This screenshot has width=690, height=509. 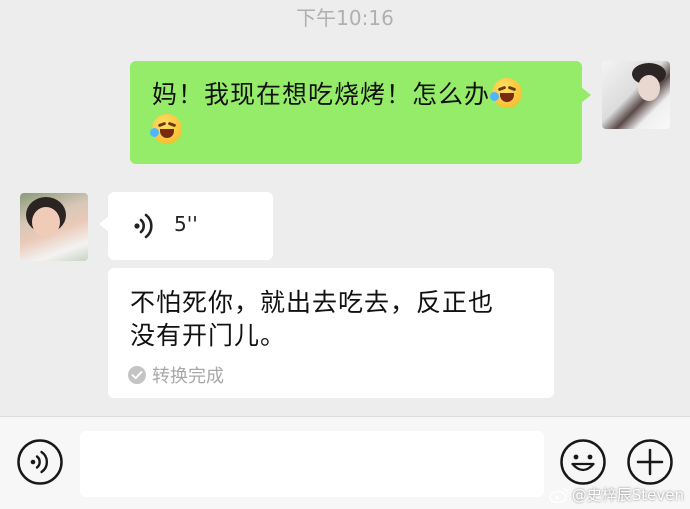 I want to click on voice-input-button, so click(x=40, y=462).